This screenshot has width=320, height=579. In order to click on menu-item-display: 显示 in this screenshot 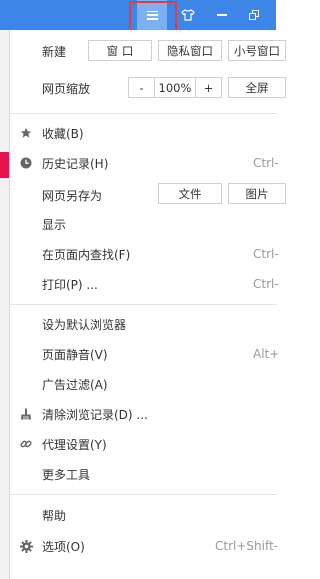, I will do `click(143, 224)`.